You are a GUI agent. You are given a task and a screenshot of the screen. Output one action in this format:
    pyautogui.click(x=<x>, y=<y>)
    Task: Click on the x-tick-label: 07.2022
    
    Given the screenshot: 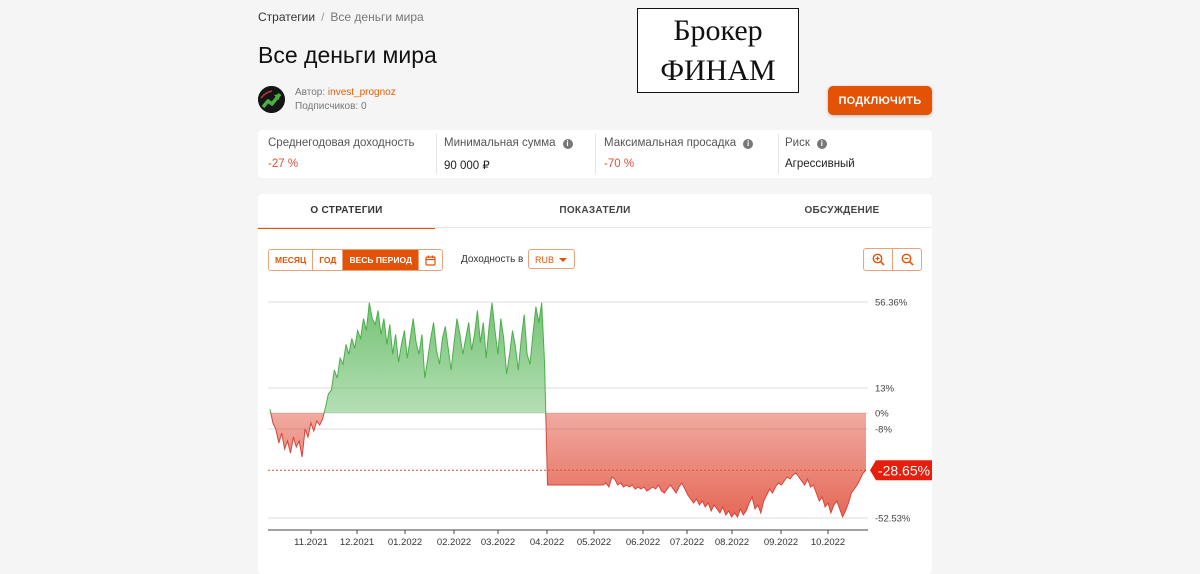 What is the action you would take?
    pyautogui.click(x=687, y=542)
    